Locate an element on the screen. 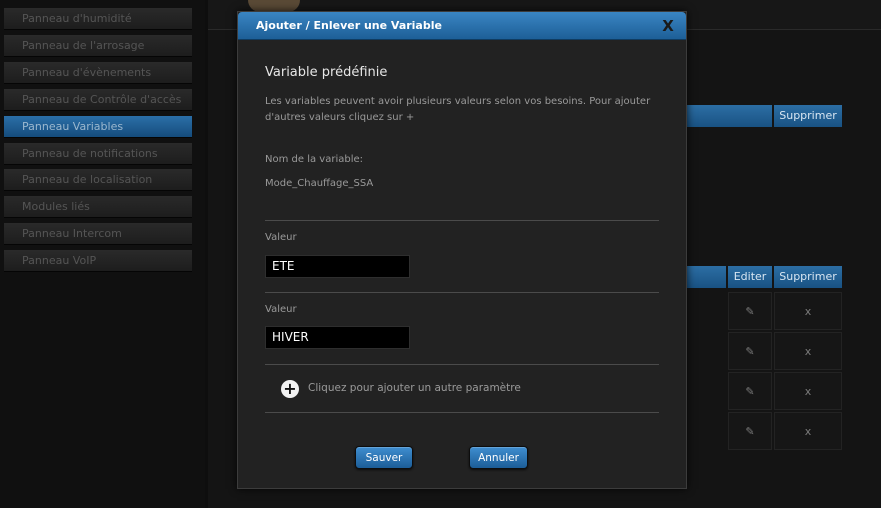 This screenshot has height=508, width=881. sidebar-item-evenements: Panneau d'évènements is located at coordinates (98, 73).